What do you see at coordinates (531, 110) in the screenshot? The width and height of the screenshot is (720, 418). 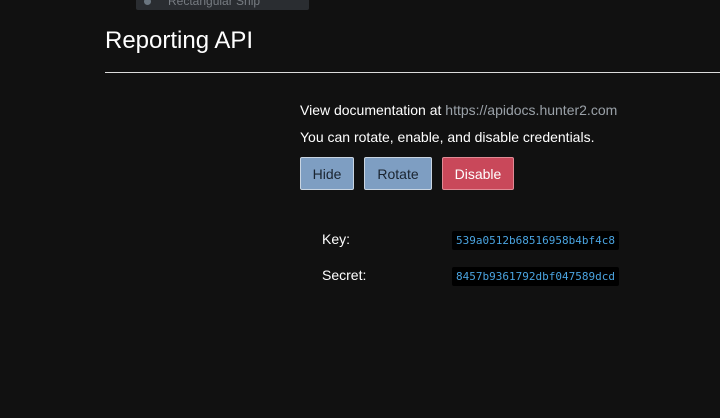 I see `documentation-link: https://apidocs.hunter2.com` at bounding box center [531, 110].